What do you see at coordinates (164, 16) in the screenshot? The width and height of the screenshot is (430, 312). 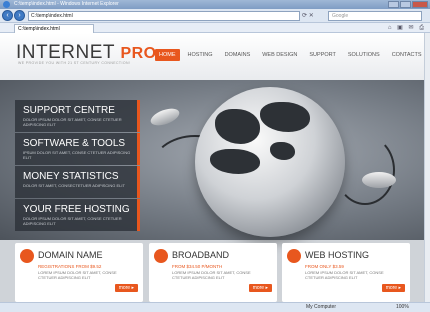 I see `address-input: C:\temp\index.html` at bounding box center [164, 16].